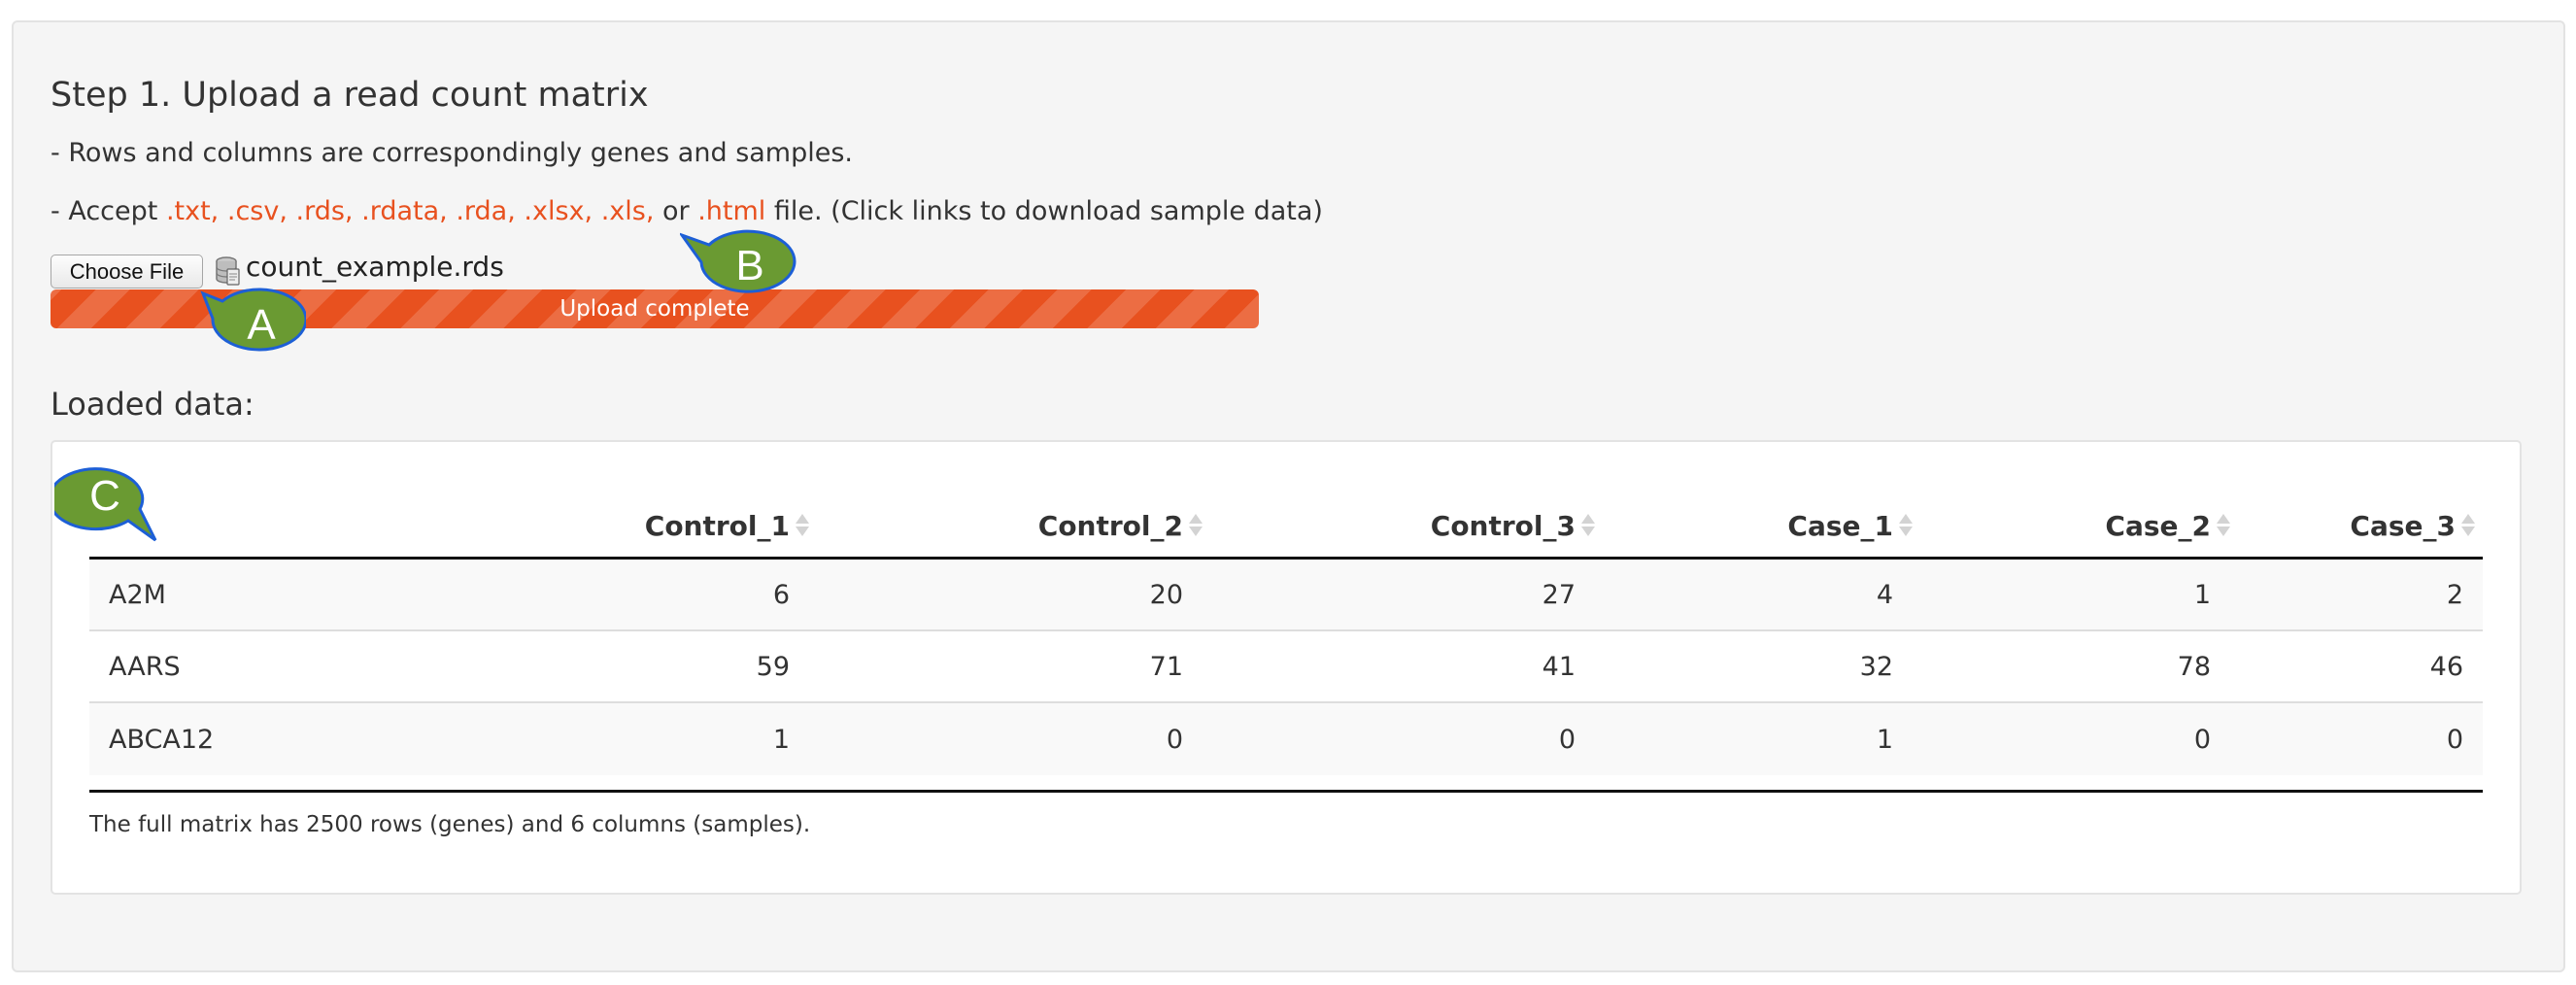 The image size is (2576, 985). What do you see at coordinates (773, 666) in the screenshot?
I see `count-cell: 59` at bounding box center [773, 666].